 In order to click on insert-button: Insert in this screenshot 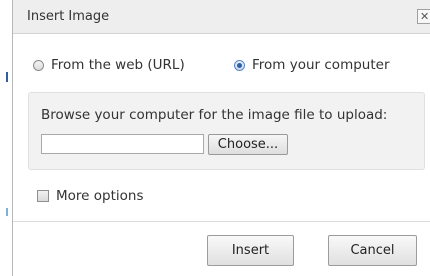, I will do `click(250, 250)`.